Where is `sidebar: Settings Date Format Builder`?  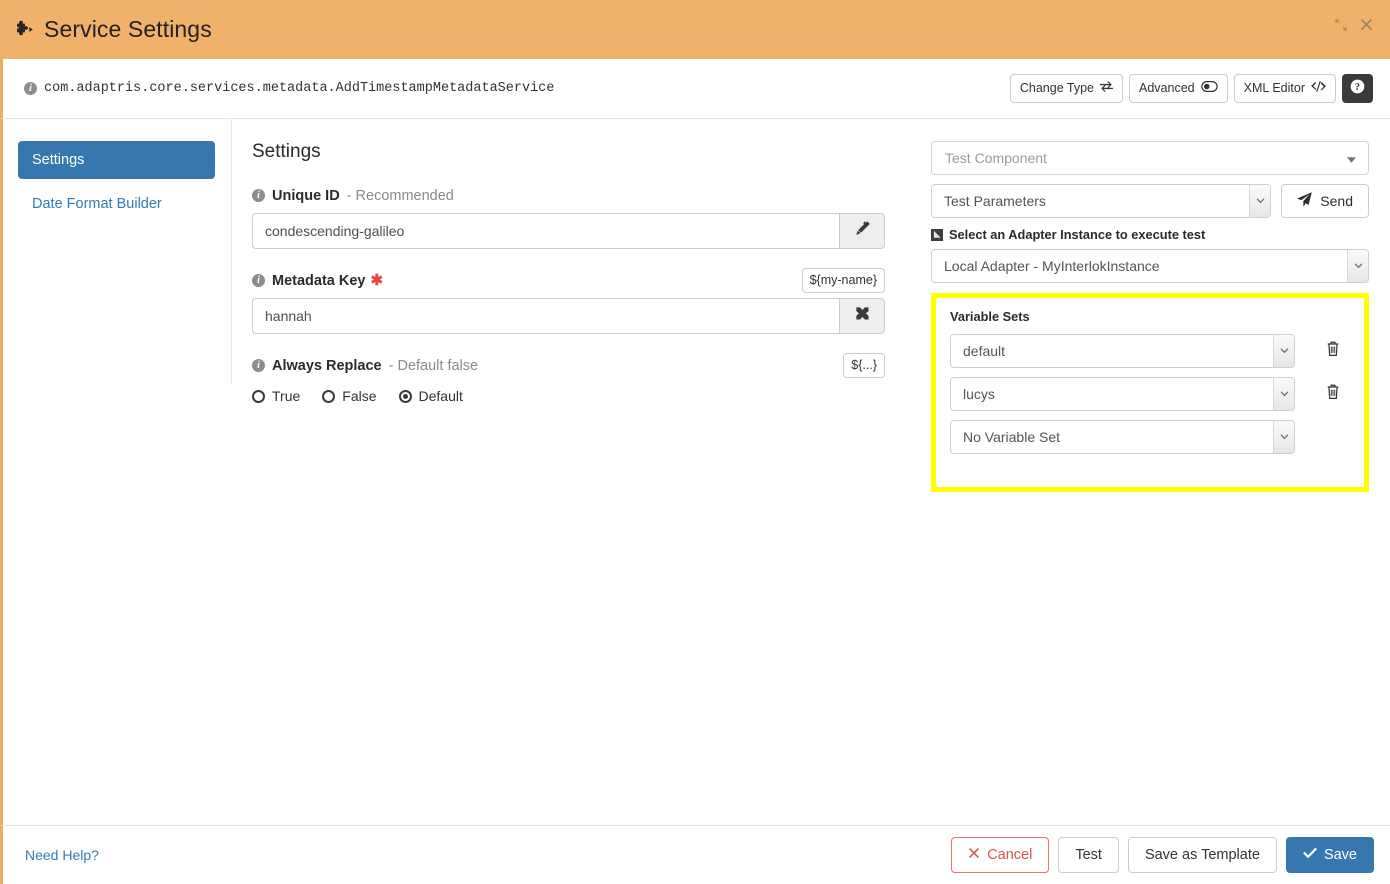
sidebar: Settings Date Format Builder is located at coordinates (117, 472).